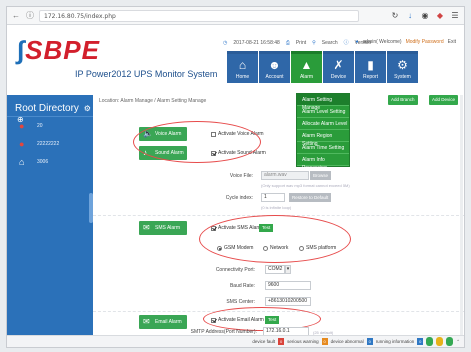 The height and width of the screenshot is (352, 471). Describe the element at coordinates (237, 134) in the screenshot. I see `voice-alarm-option: Activate Voice Alarm` at that location.